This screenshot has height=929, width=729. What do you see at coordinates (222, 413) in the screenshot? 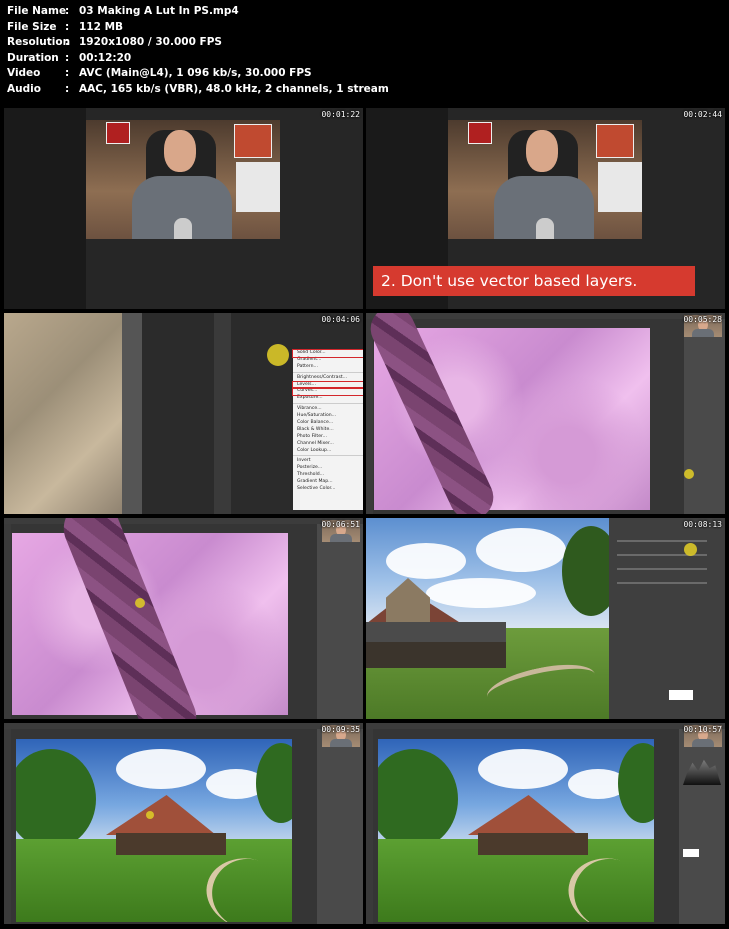
I see `ps-panel-strip` at bounding box center [222, 413].